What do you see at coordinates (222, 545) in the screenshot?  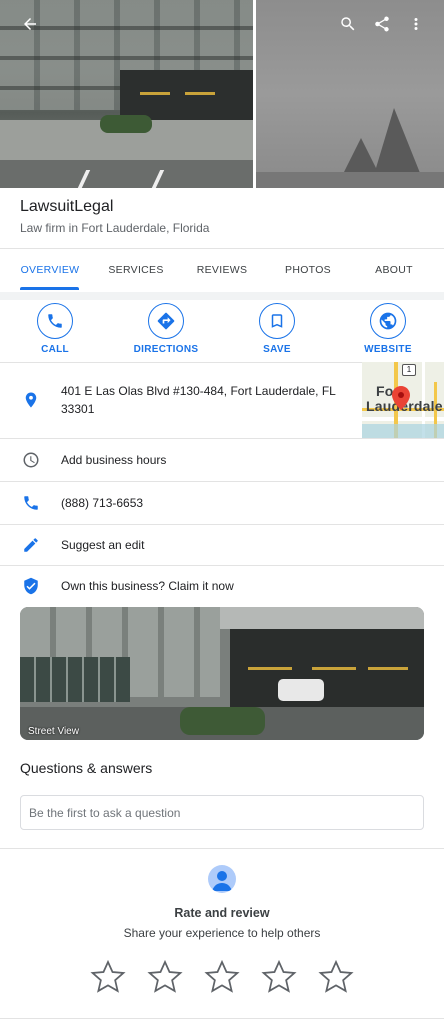 I see `suggest-edit-row: Suggest an edit` at bounding box center [222, 545].